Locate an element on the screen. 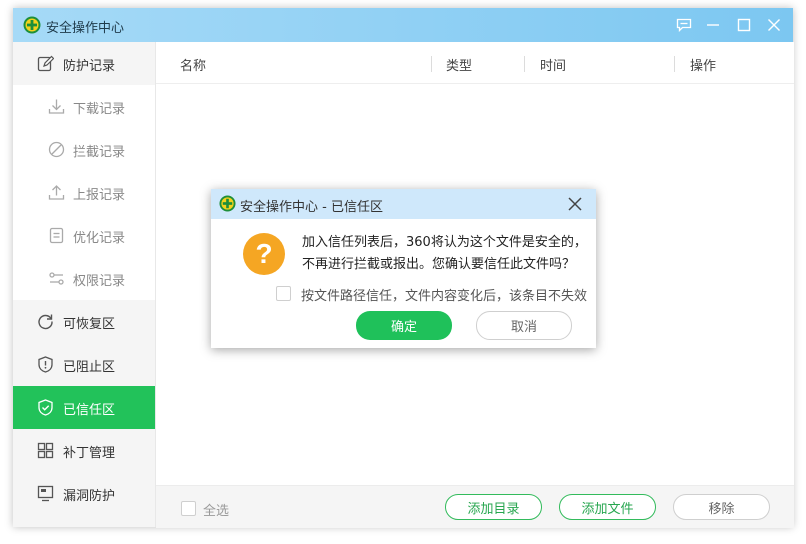 The width and height of the screenshot is (806, 544). column-header-action: 操作 is located at coordinates (703, 64).